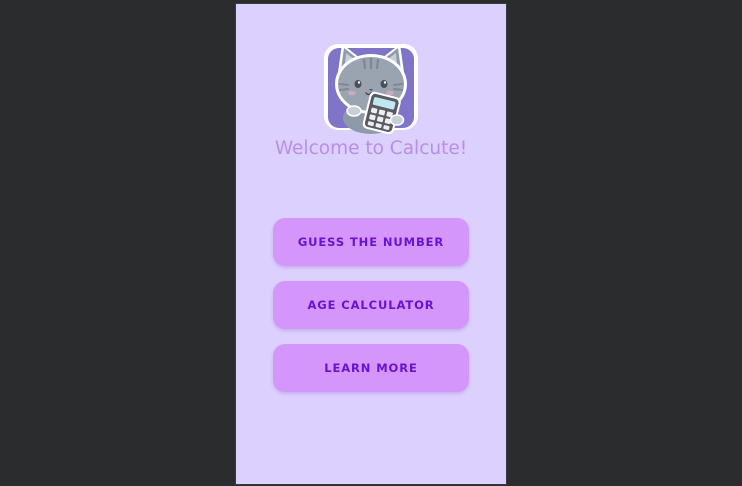  What do you see at coordinates (371, 148) in the screenshot?
I see `welcome-title: Welcome to Calcute!` at bounding box center [371, 148].